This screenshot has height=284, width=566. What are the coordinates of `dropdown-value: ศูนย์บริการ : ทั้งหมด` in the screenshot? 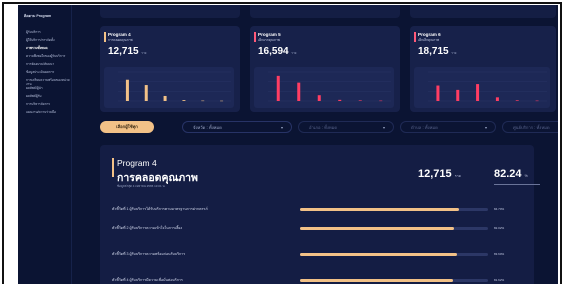 It's located at (531, 127).